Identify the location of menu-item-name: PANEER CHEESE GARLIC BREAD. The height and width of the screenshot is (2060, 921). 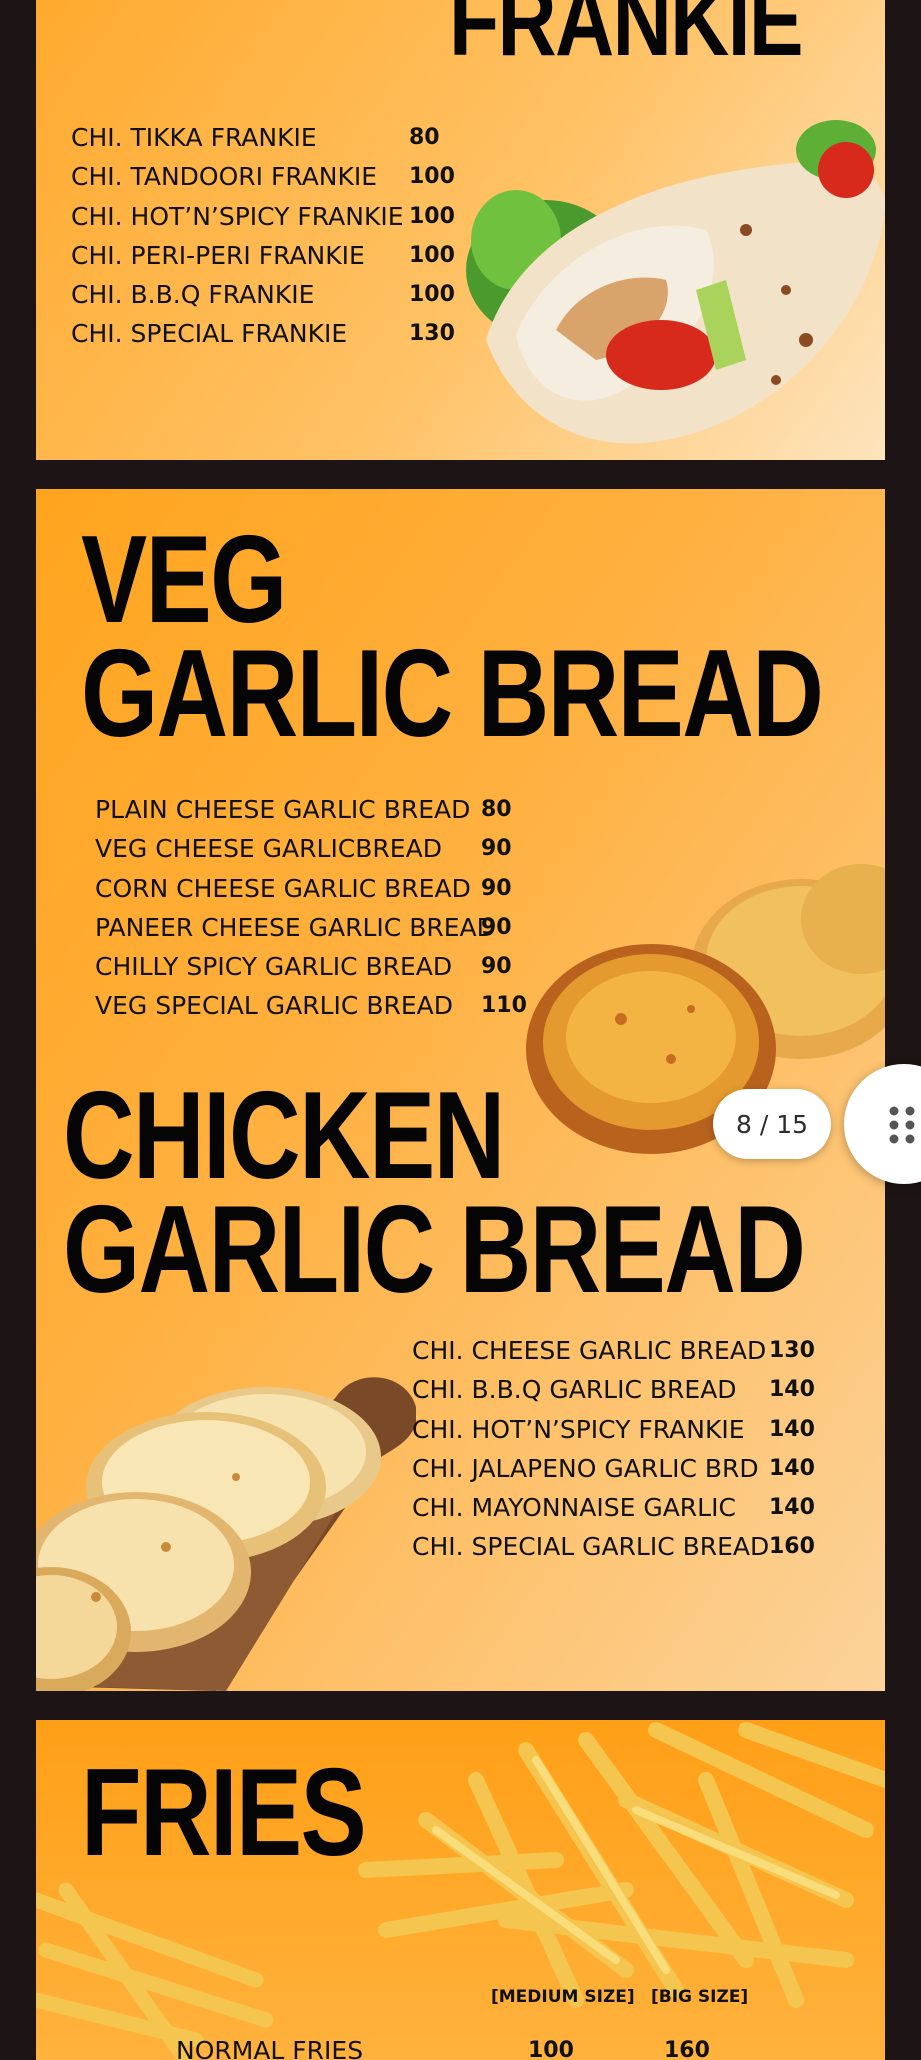
(295, 927).